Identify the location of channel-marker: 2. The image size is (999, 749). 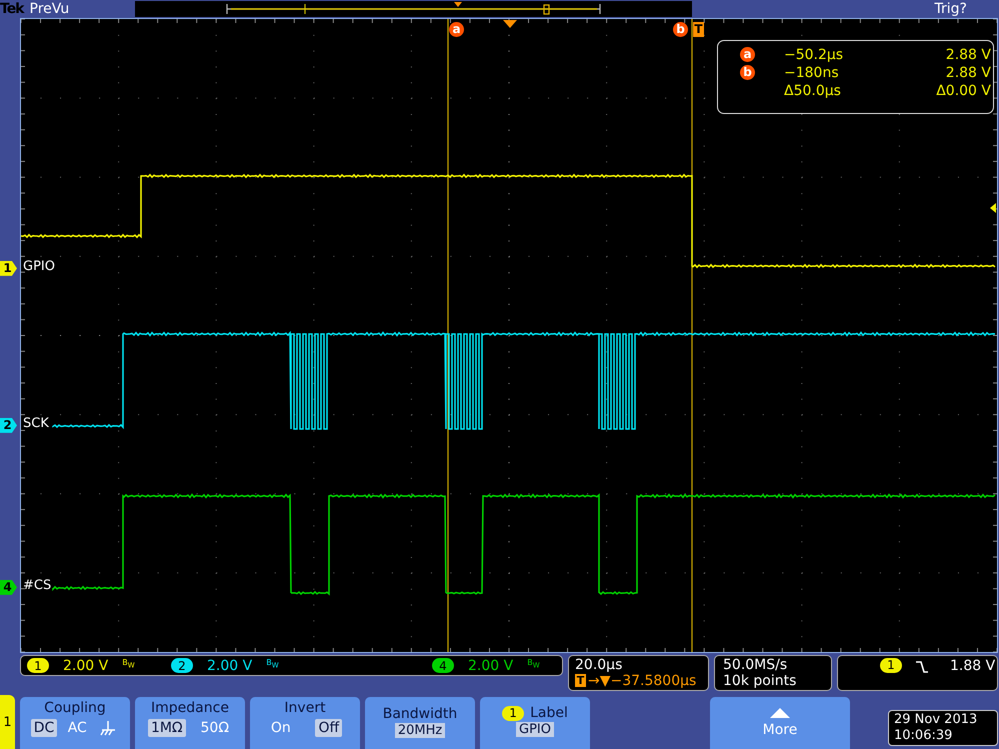
(8, 425).